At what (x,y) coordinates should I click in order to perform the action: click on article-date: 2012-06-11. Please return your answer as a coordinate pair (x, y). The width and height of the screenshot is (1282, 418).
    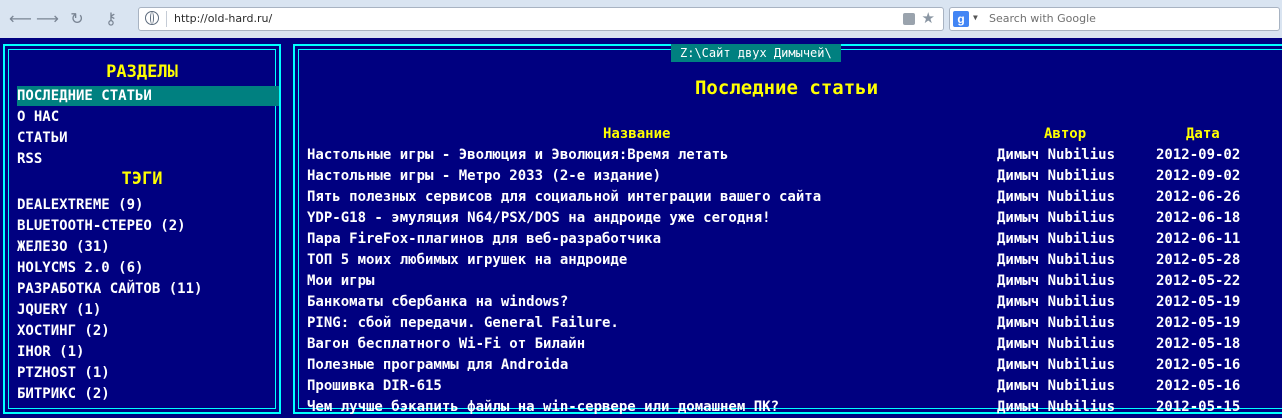
    Looking at the image, I should click on (1198, 239).